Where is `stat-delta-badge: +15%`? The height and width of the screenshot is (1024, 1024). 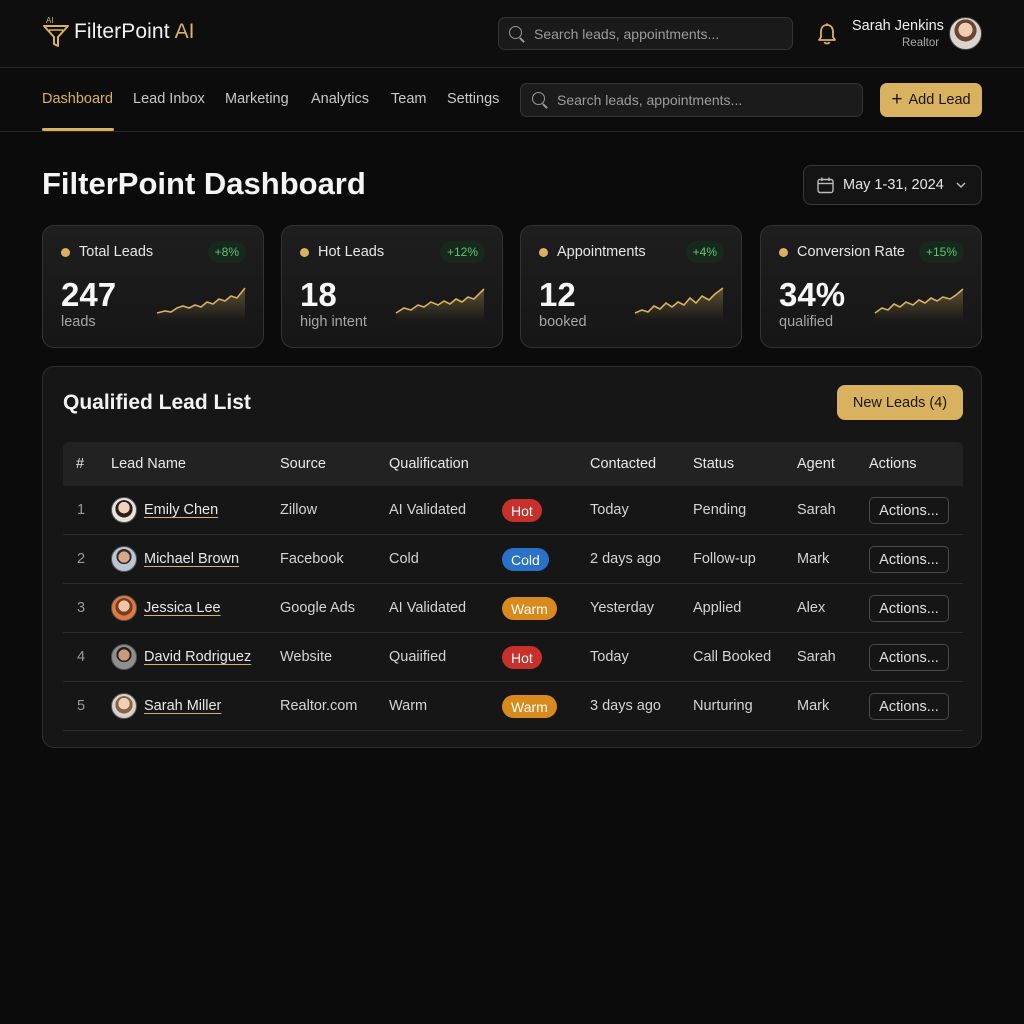 stat-delta-badge: +15% is located at coordinates (941, 252).